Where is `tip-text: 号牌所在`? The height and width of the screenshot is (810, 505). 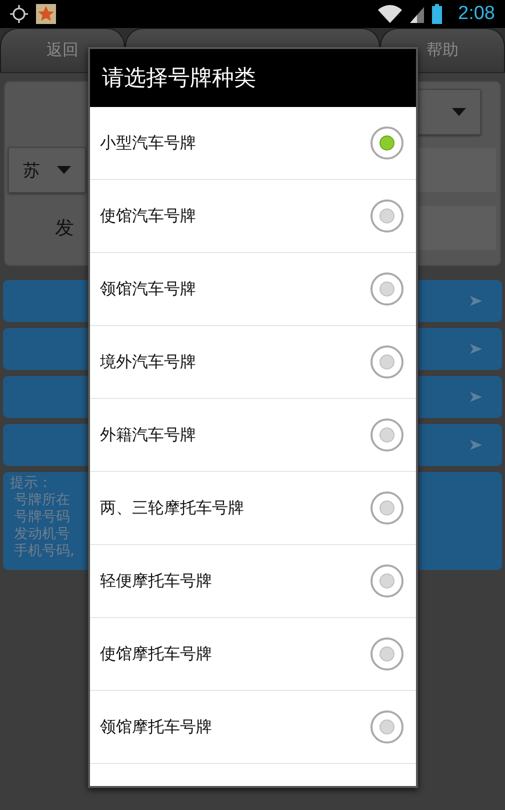 tip-text: 号牌所在 is located at coordinates (42, 500).